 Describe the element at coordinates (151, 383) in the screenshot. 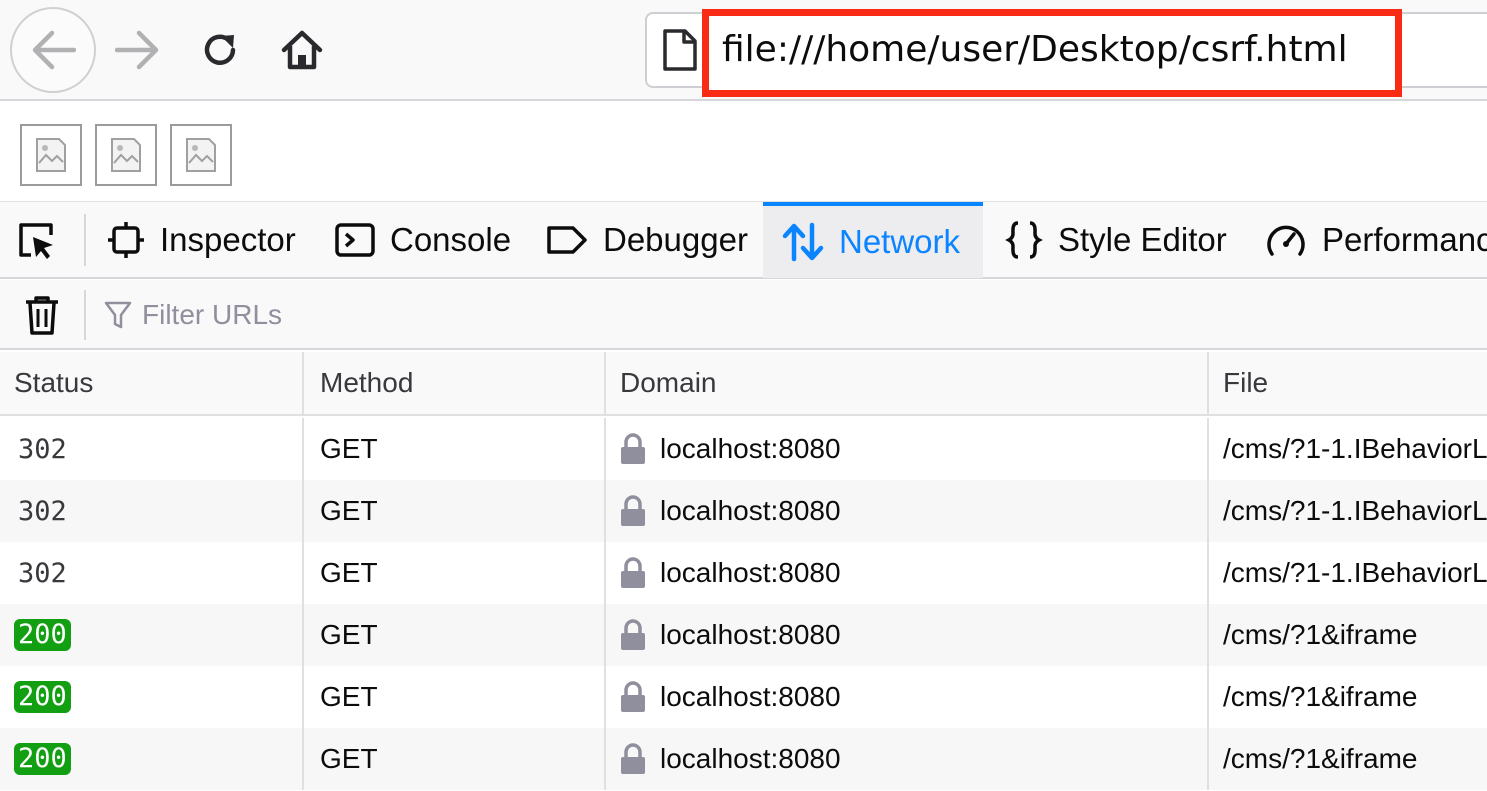

I see `column-header-status: Status` at that location.